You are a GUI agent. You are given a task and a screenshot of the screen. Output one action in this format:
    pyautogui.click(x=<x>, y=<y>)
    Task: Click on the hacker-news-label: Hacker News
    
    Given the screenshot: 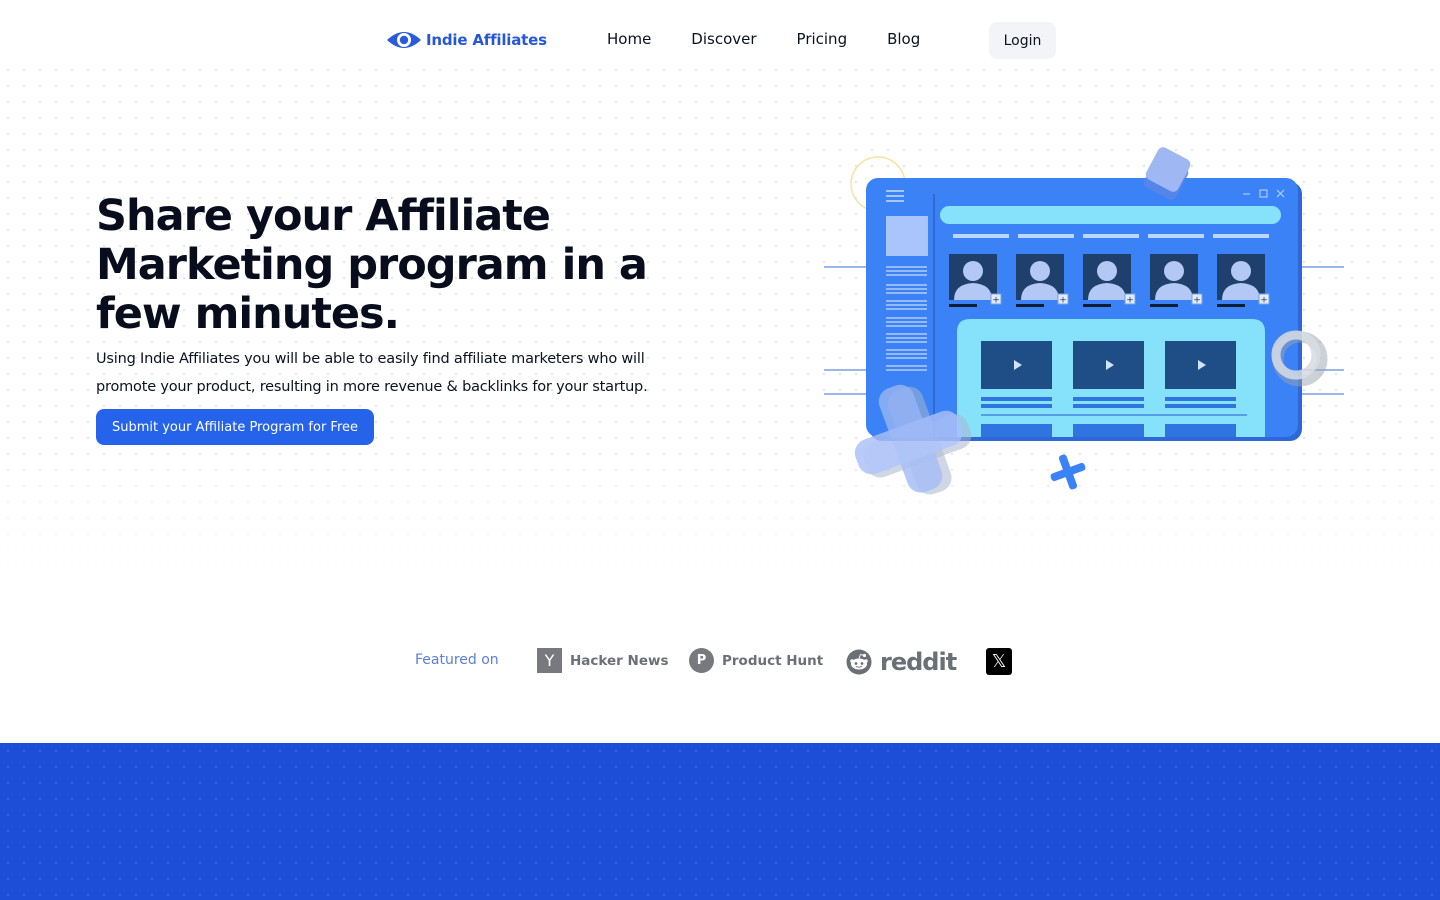 What is the action you would take?
    pyautogui.click(x=619, y=660)
    